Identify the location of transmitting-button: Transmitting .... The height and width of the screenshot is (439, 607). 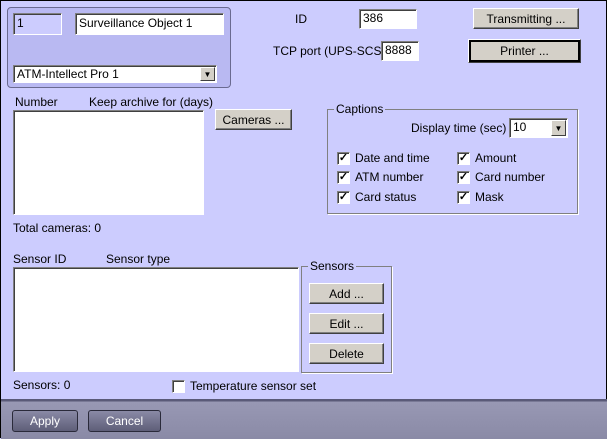
(526, 18).